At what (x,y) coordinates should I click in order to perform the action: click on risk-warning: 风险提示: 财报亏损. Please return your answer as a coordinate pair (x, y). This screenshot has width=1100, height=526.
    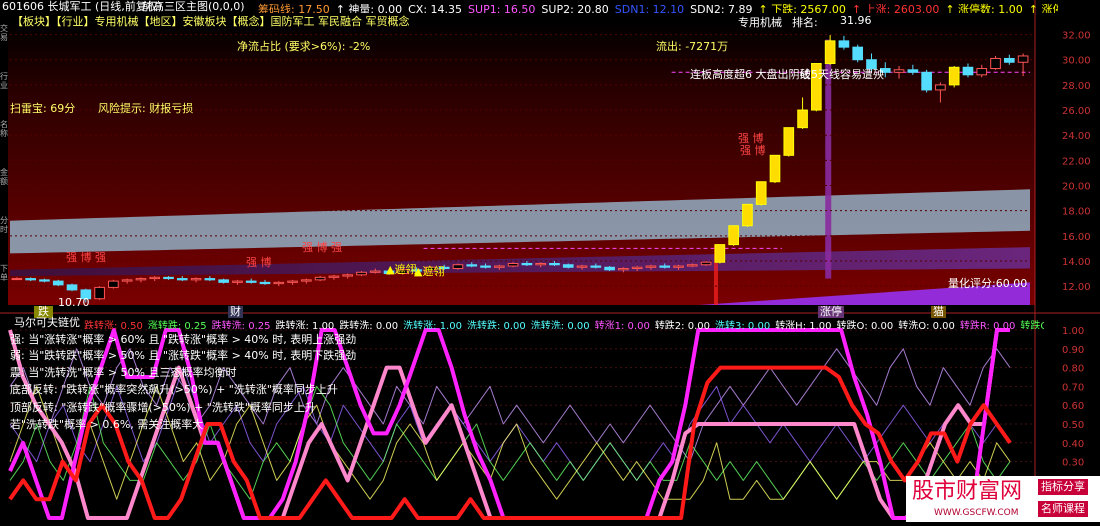
    Looking at the image, I should click on (146, 108).